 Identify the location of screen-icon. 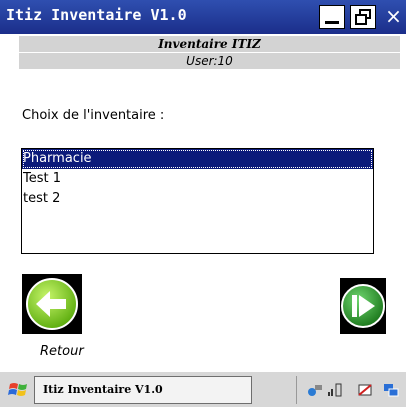
(391, 390).